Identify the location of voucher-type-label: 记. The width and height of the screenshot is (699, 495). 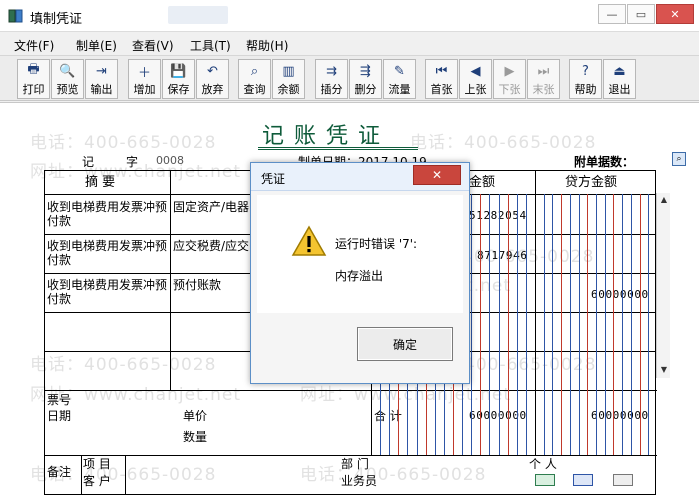
(88, 162).